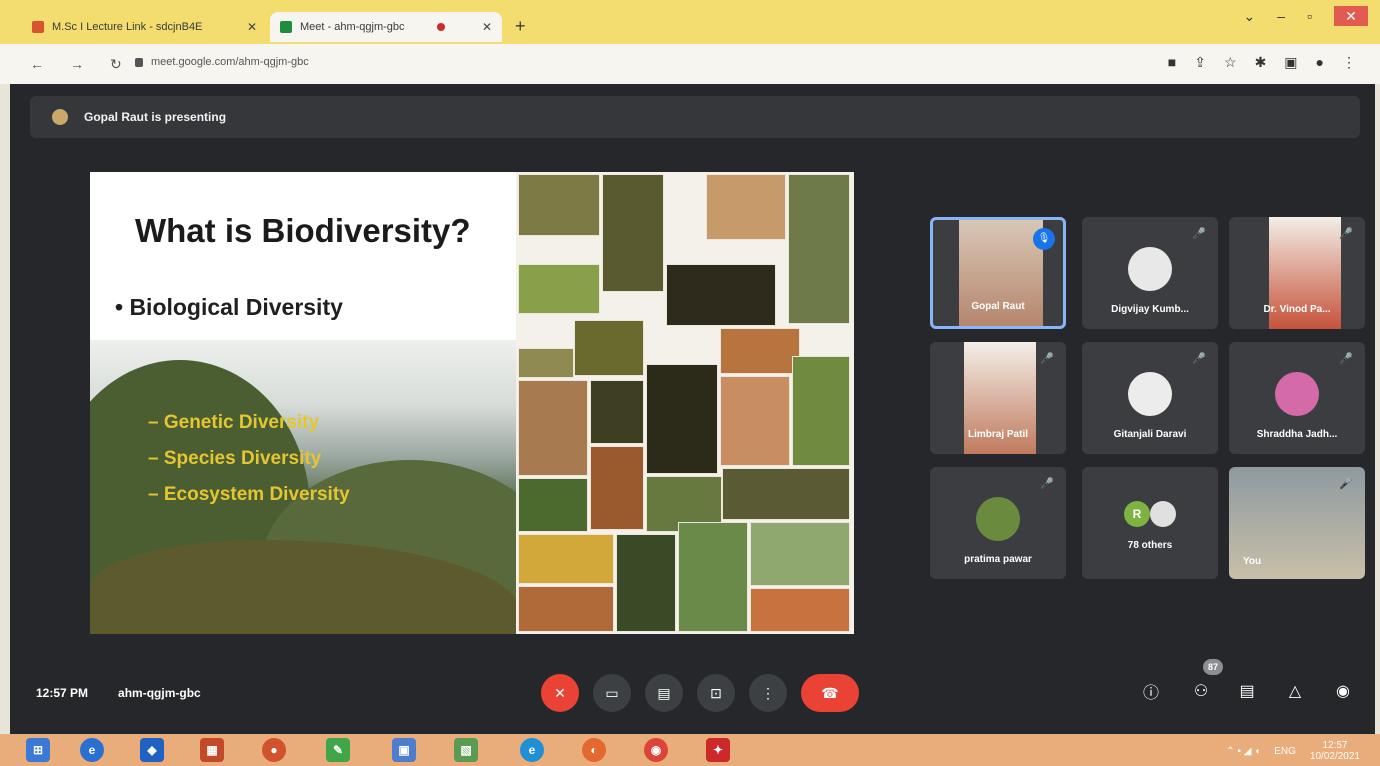 This screenshot has height=766, width=1380. Describe the element at coordinates (1290, 62) in the screenshot. I see `sidebar-icon: ▣` at that location.